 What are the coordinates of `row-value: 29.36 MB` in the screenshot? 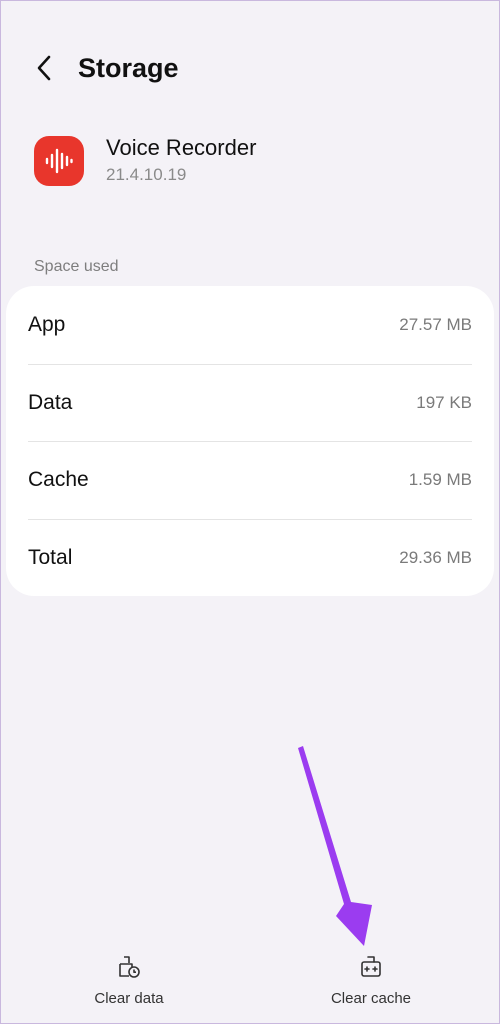 It's located at (435, 557).